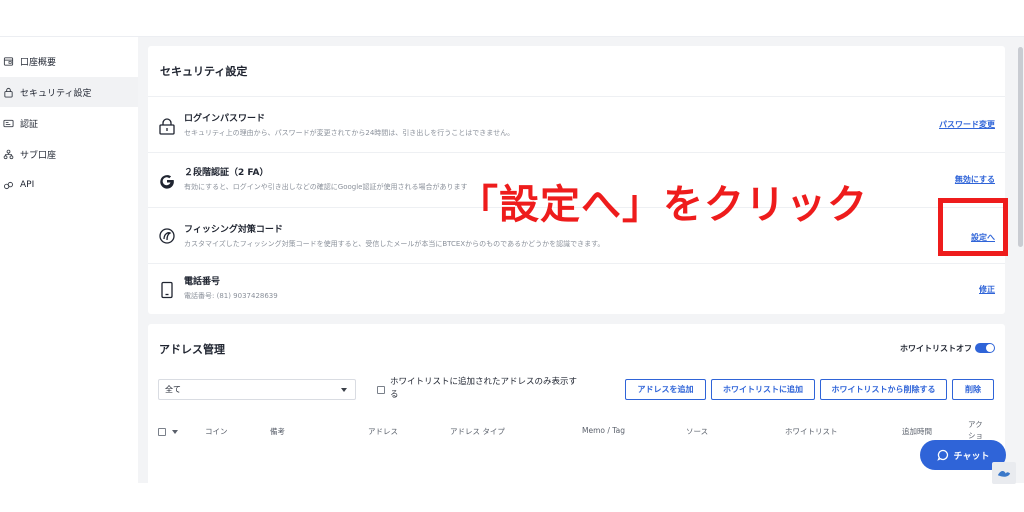  I want to click on whitelist-only-checkbox, so click(381, 390).